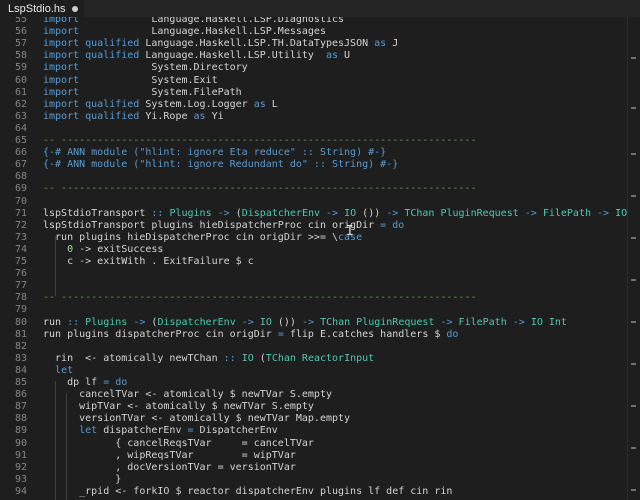 Image resolution: width=640 pixels, height=500 pixels. Describe the element at coordinates (42, 8) in the screenshot. I see `tab-lspstdio: LspStdio.hs` at that location.